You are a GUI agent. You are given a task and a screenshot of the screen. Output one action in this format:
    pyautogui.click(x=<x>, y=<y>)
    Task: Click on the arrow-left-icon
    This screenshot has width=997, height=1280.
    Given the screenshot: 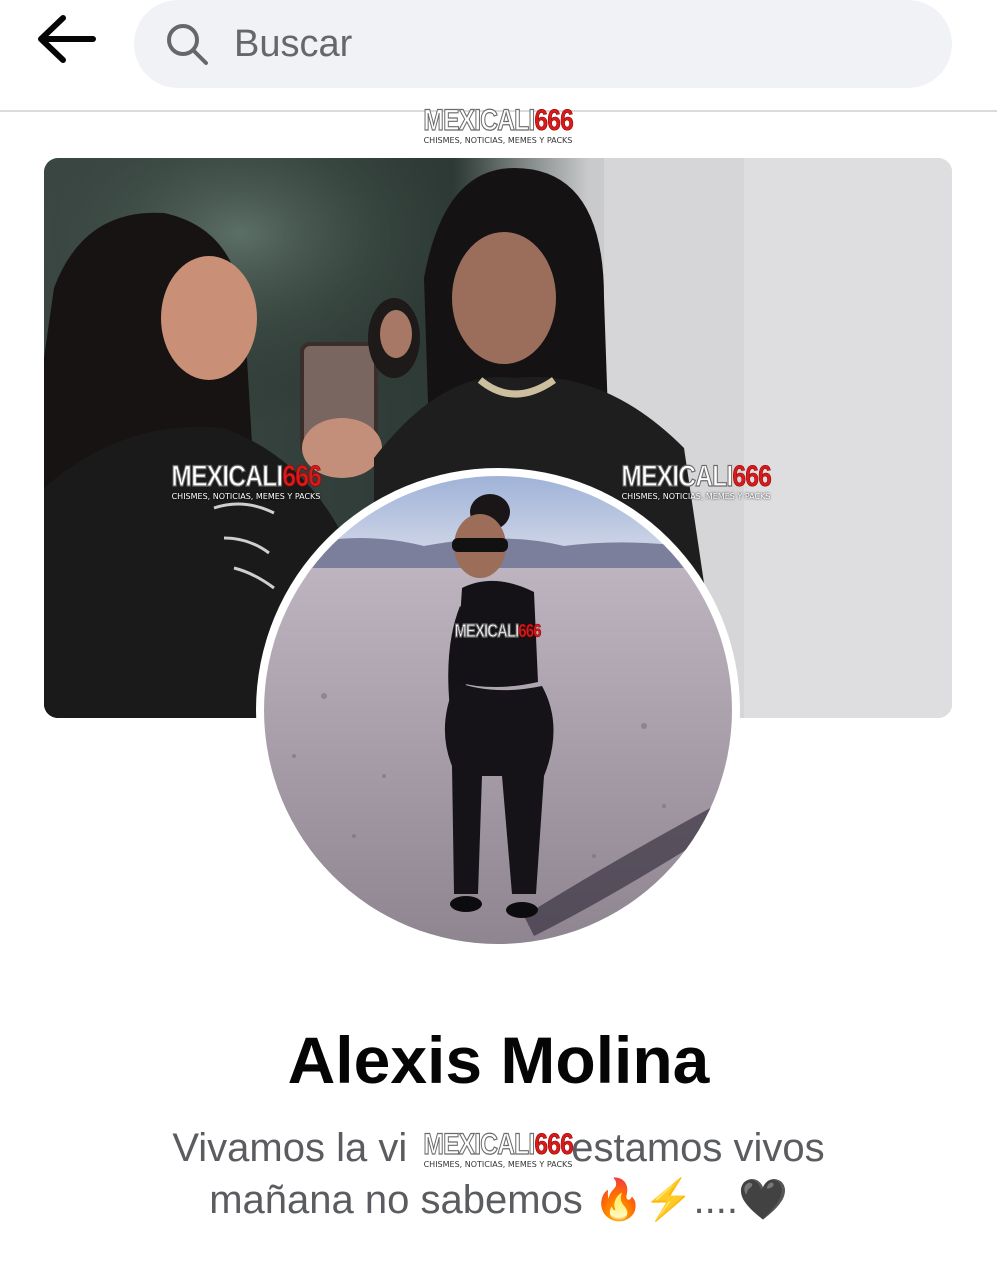 What is the action you would take?
    pyautogui.click(x=66, y=41)
    